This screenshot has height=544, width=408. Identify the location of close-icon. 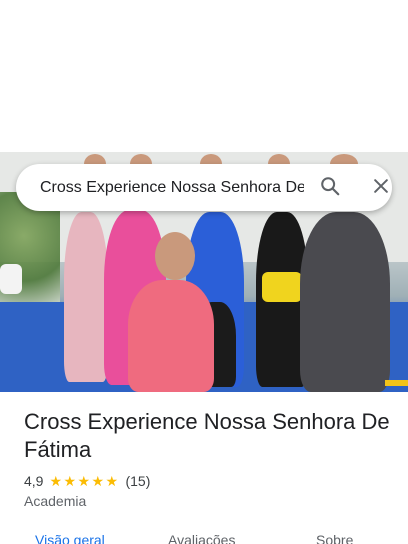
(381, 188).